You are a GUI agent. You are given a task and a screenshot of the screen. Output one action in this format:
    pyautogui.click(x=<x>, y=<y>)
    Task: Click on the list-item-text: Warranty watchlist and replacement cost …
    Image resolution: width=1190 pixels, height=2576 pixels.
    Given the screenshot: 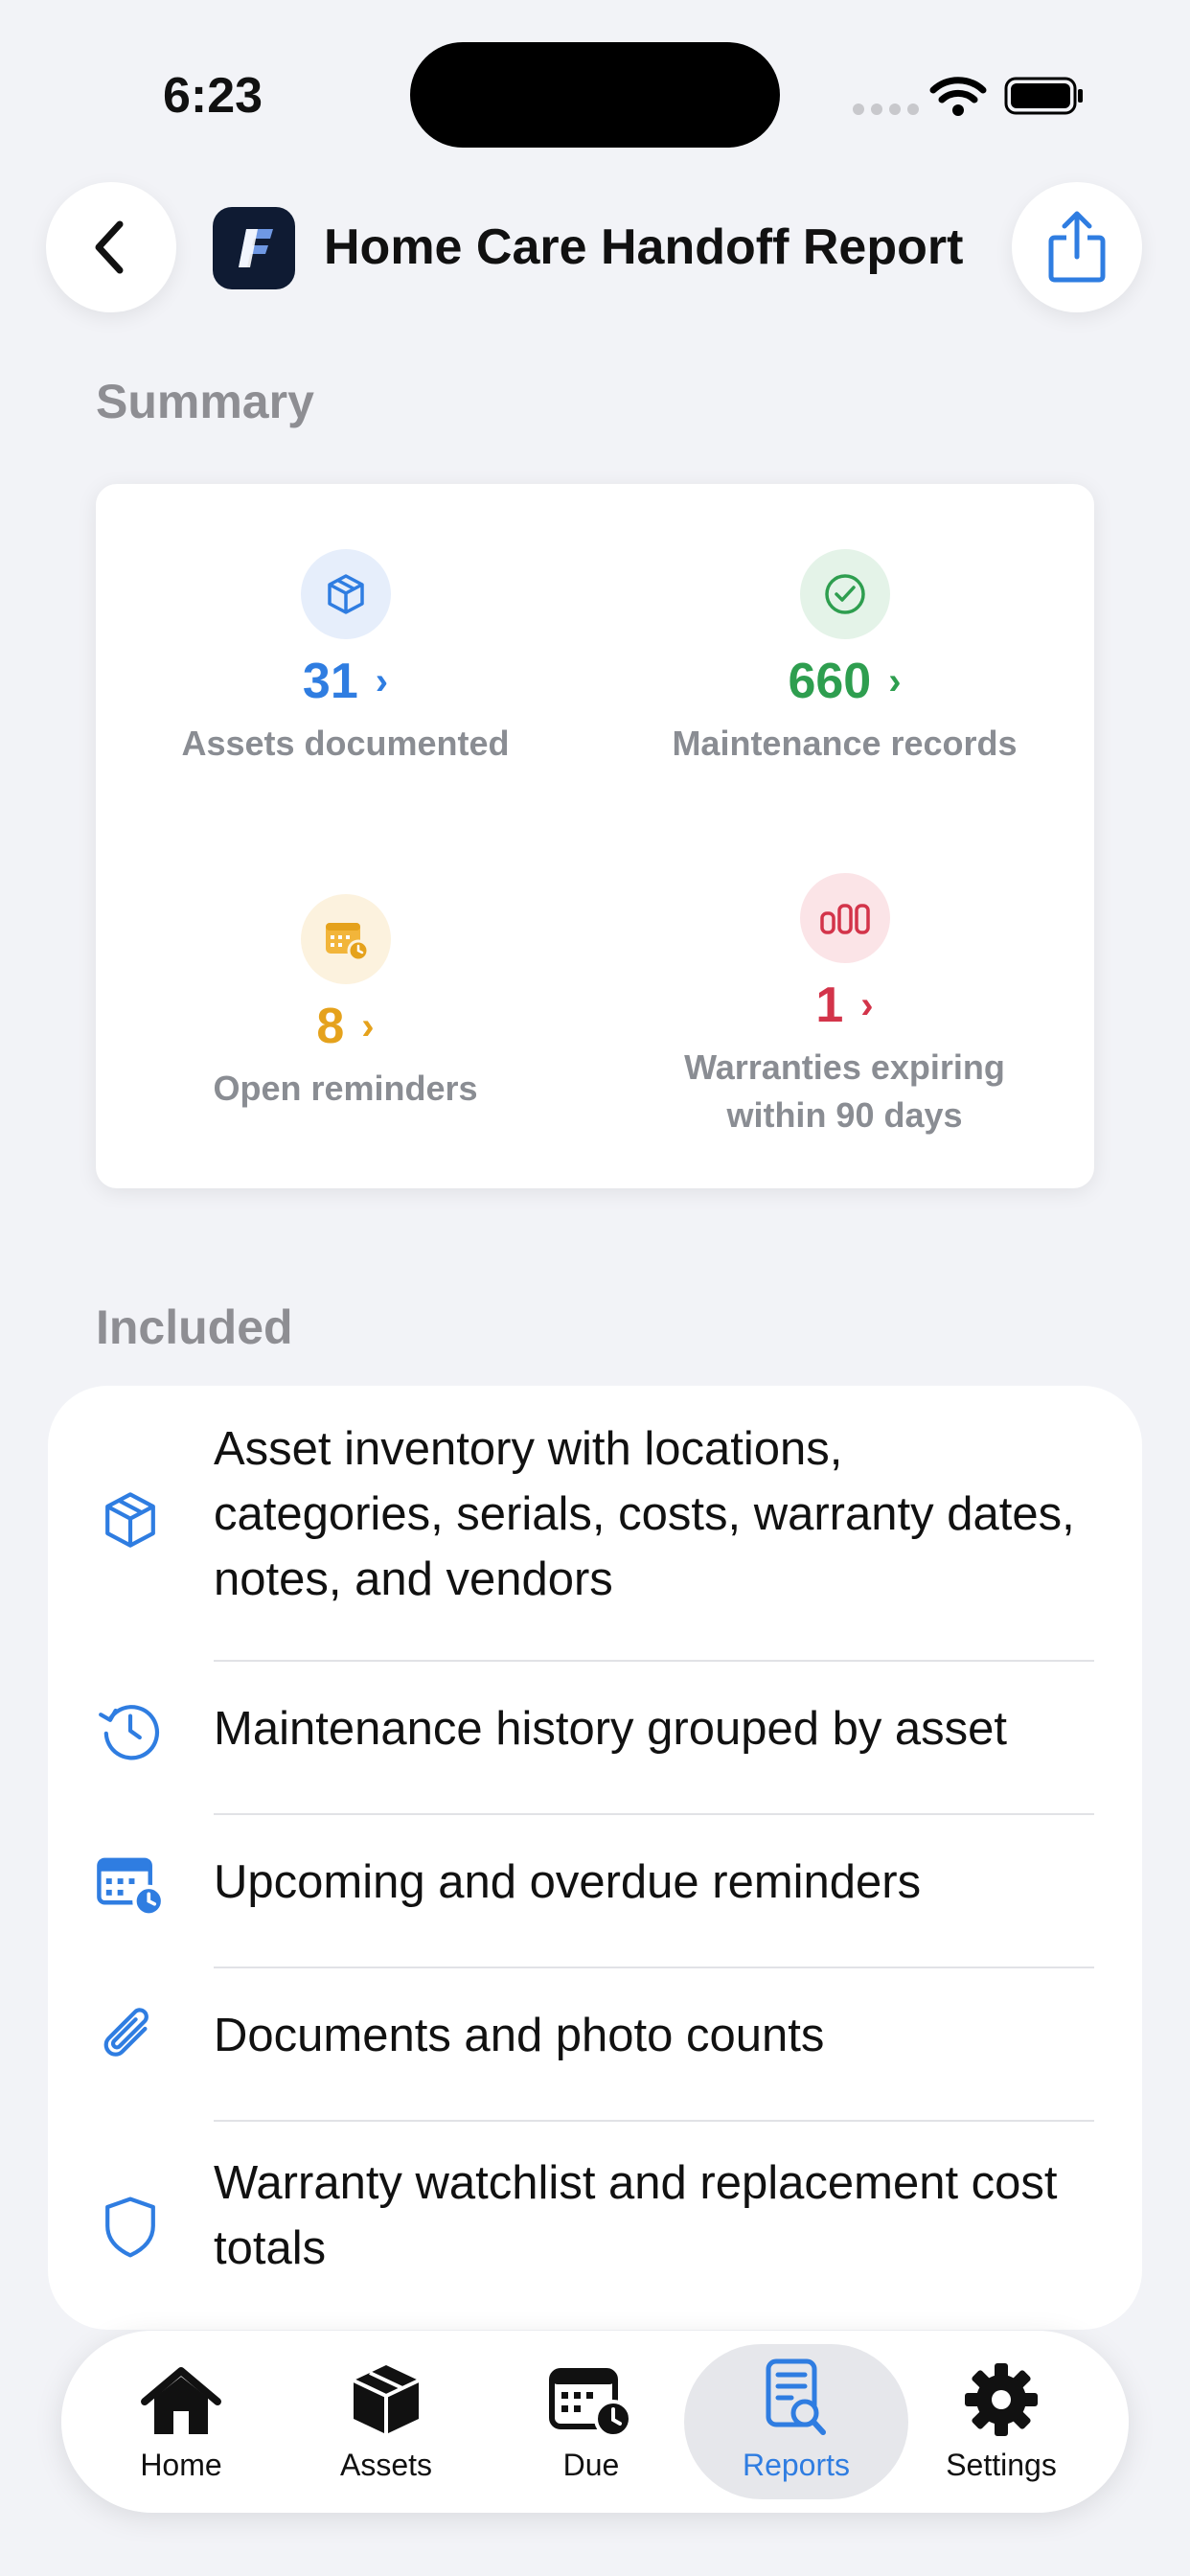 What is the action you would take?
    pyautogui.click(x=636, y=2215)
    